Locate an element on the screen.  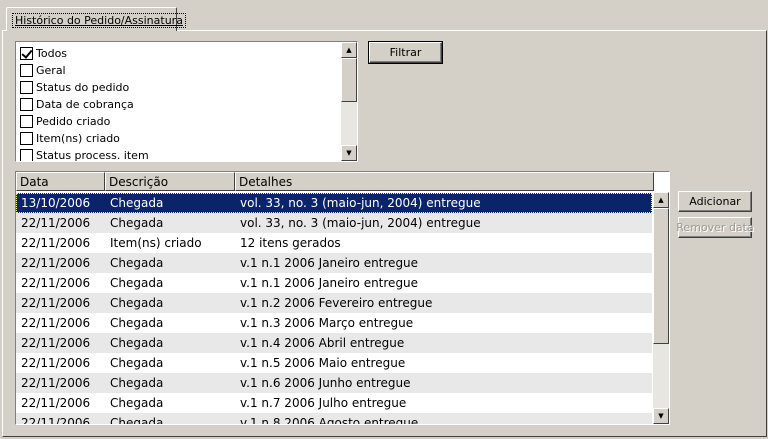
tab-order-history: Histórico do Pedido/Assinatura is located at coordinates (96, 19).